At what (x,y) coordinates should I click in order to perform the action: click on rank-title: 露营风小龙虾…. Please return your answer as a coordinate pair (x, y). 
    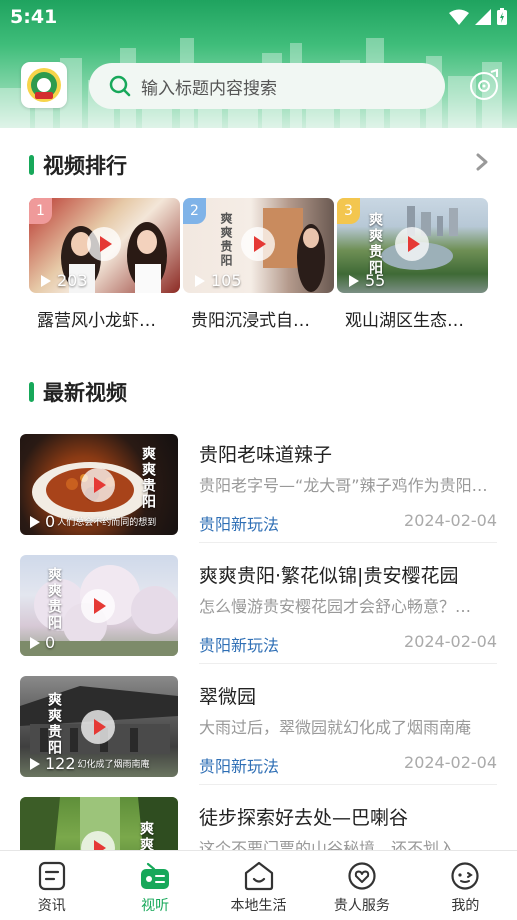
    Looking at the image, I should click on (96, 321).